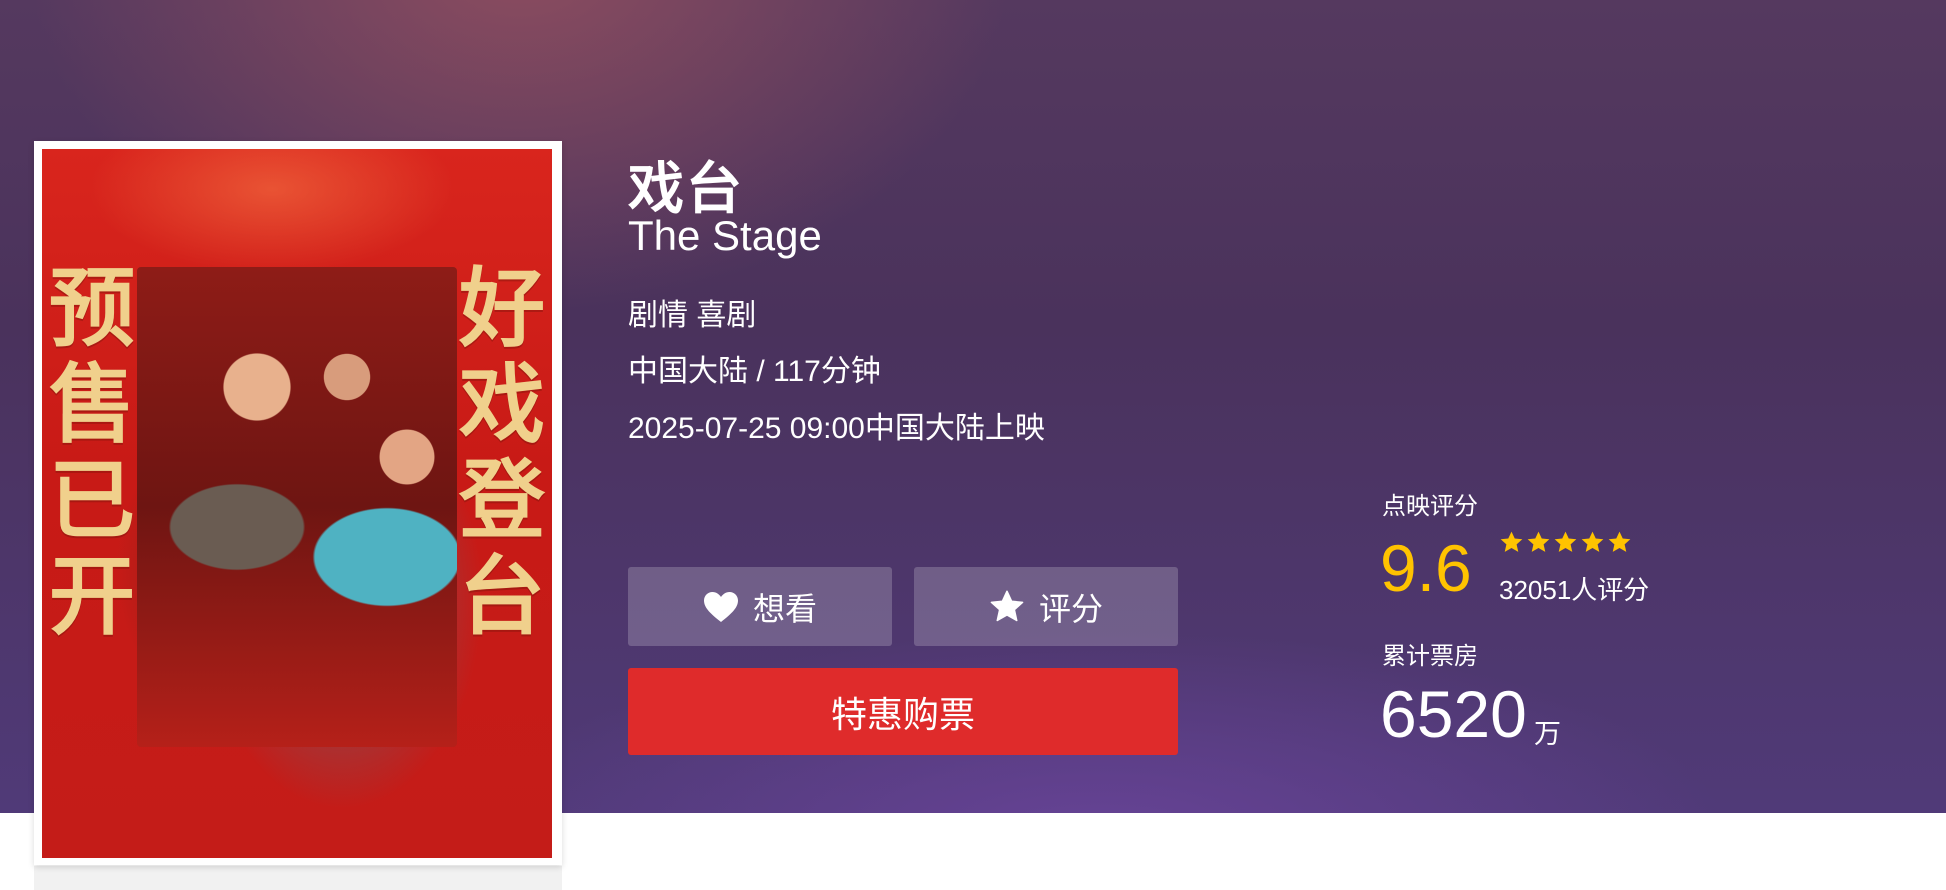  I want to click on rate-label: 评分, so click(1070, 608).